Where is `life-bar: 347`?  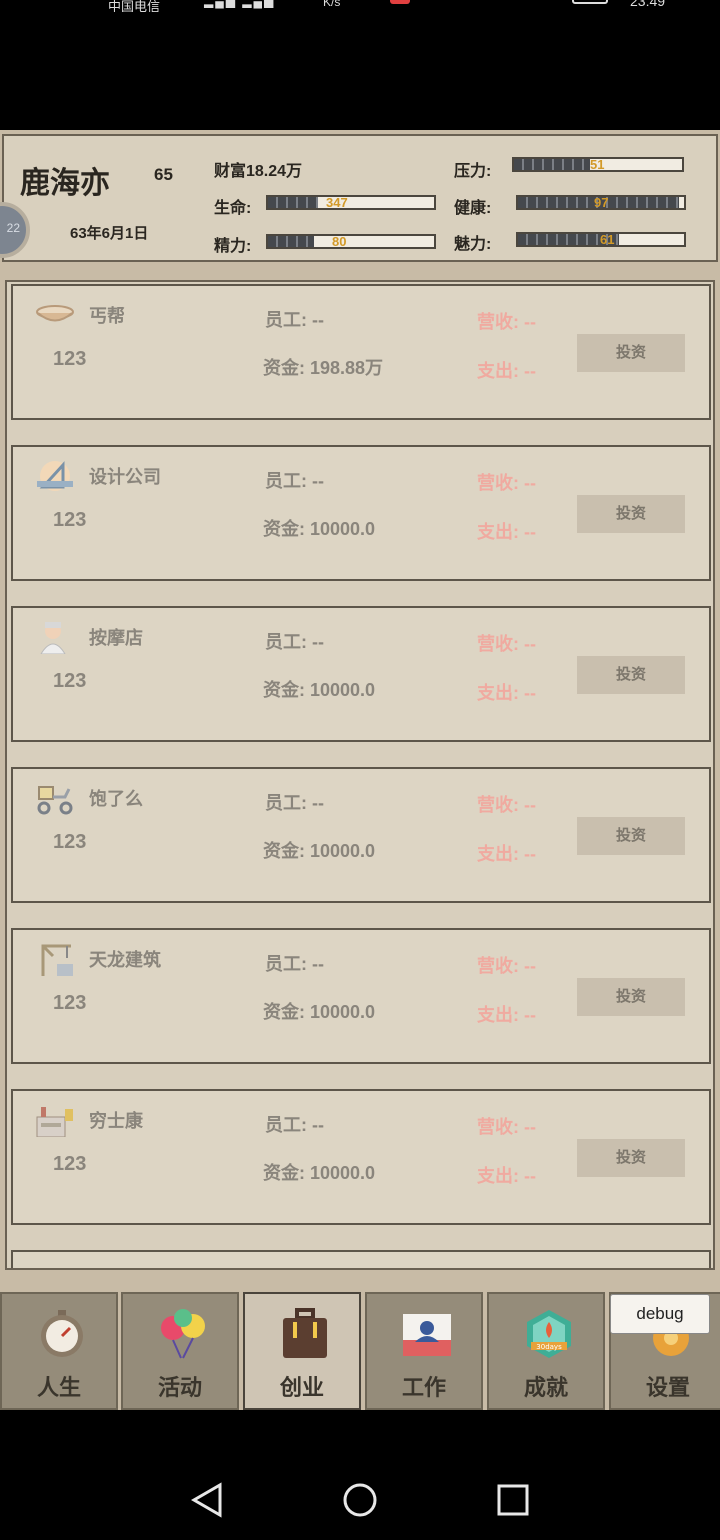 life-bar: 347 is located at coordinates (351, 202).